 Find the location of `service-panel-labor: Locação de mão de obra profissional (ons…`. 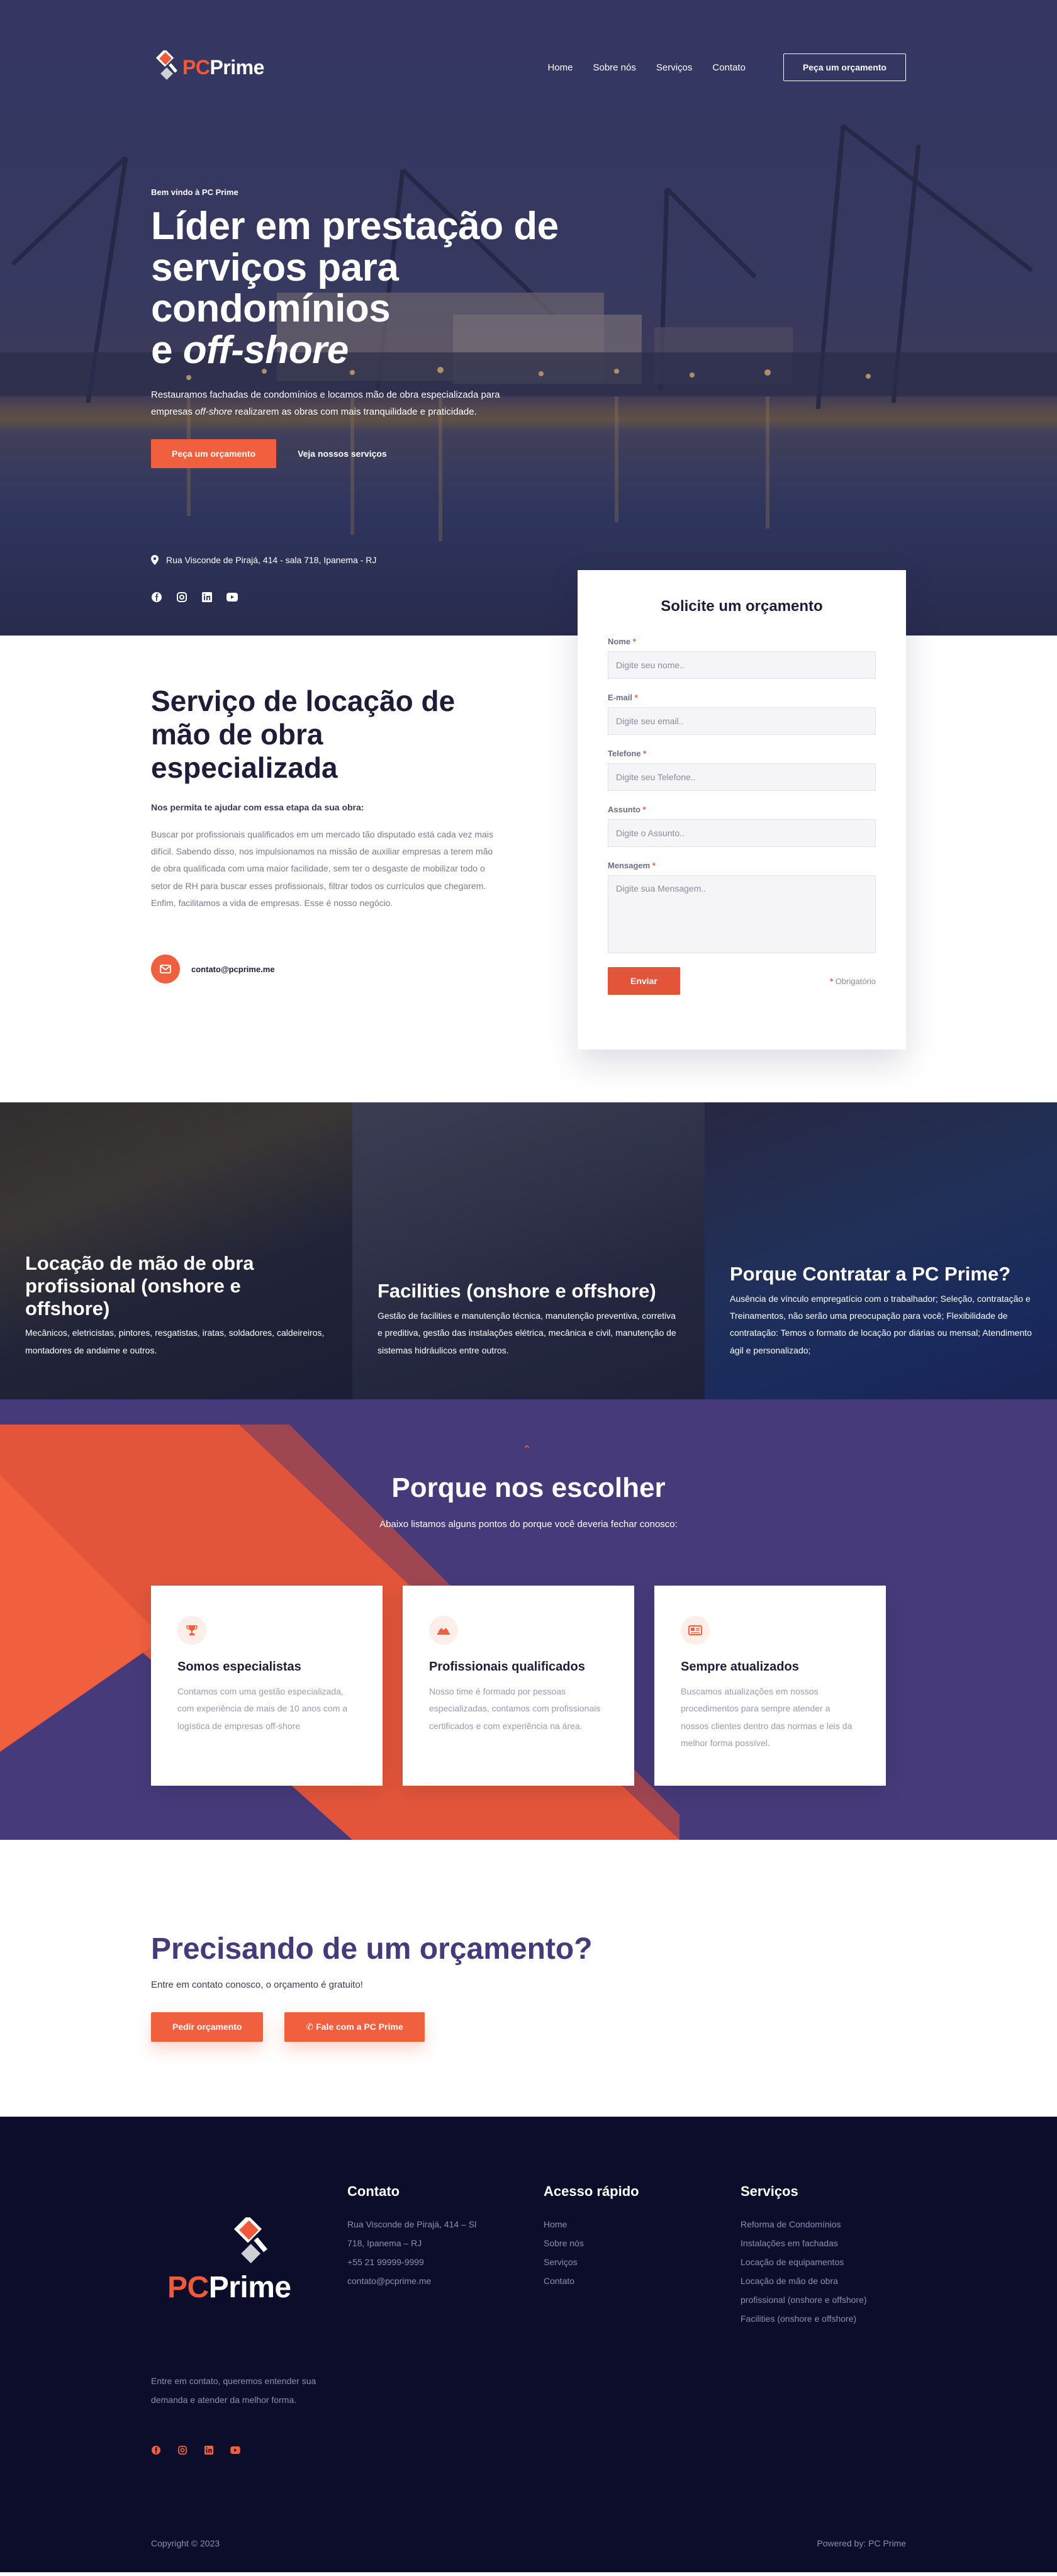

service-panel-labor: Locação de mão de obra profissional (ons… is located at coordinates (176, 1250).